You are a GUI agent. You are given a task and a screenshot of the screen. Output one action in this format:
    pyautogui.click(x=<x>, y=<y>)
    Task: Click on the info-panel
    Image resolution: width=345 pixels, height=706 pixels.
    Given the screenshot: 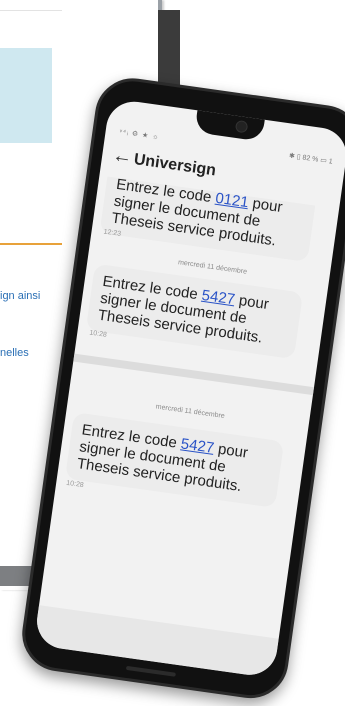 What is the action you would take?
    pyautogui.click(x=26, y=95)
    